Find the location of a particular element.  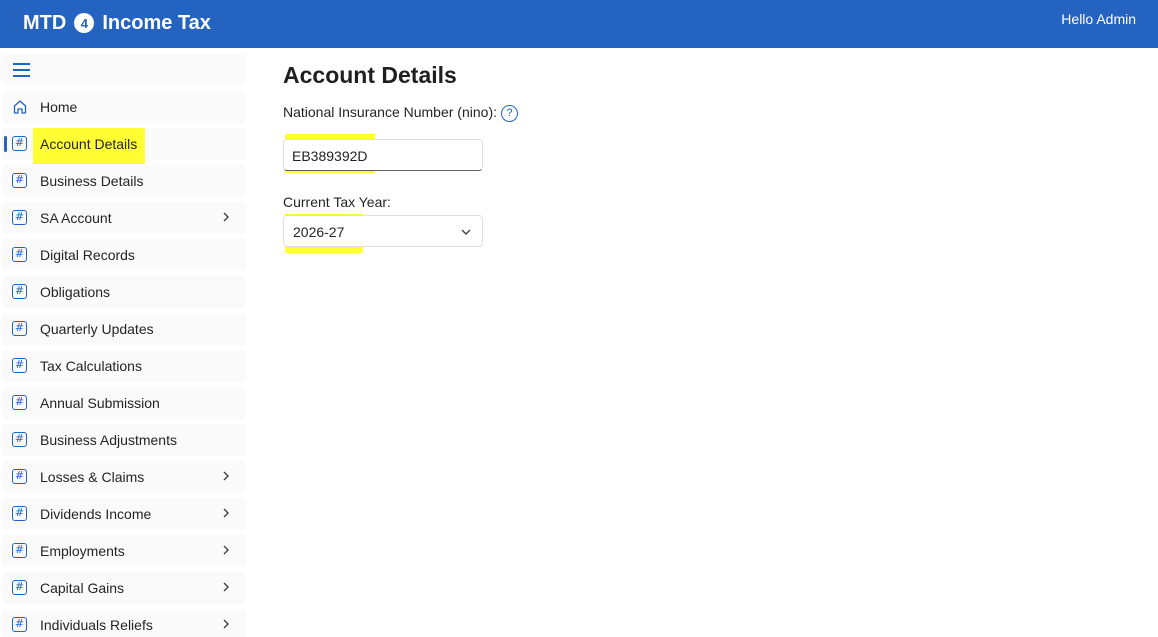

sidebar-item-dividends-income: # Dividends Income is located at coordinates (124, 514).